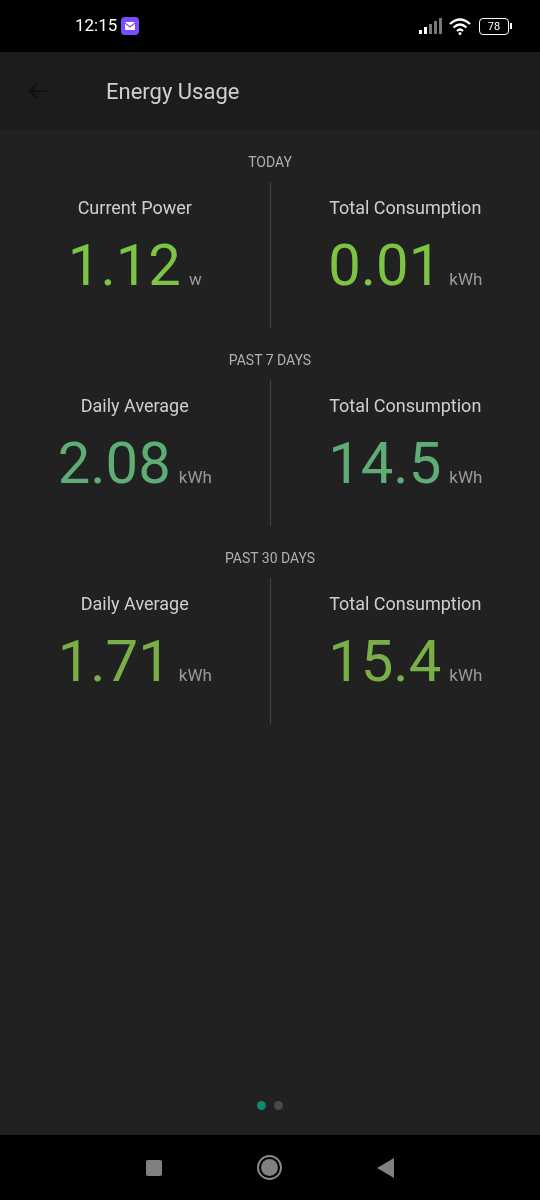 The image size is (540, 1200). What do you see at coordinates (431, 26) in the screenshot?
I see `signal-icon` at bounding box center [431, 26].